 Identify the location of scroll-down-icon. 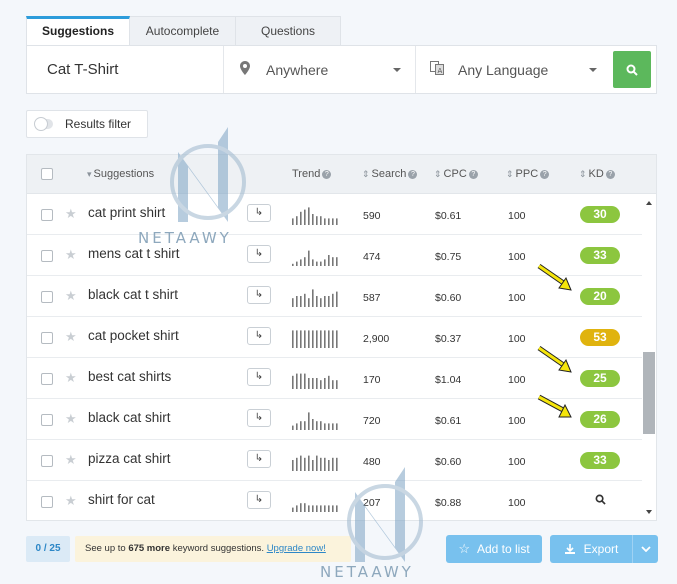
(649, 512).